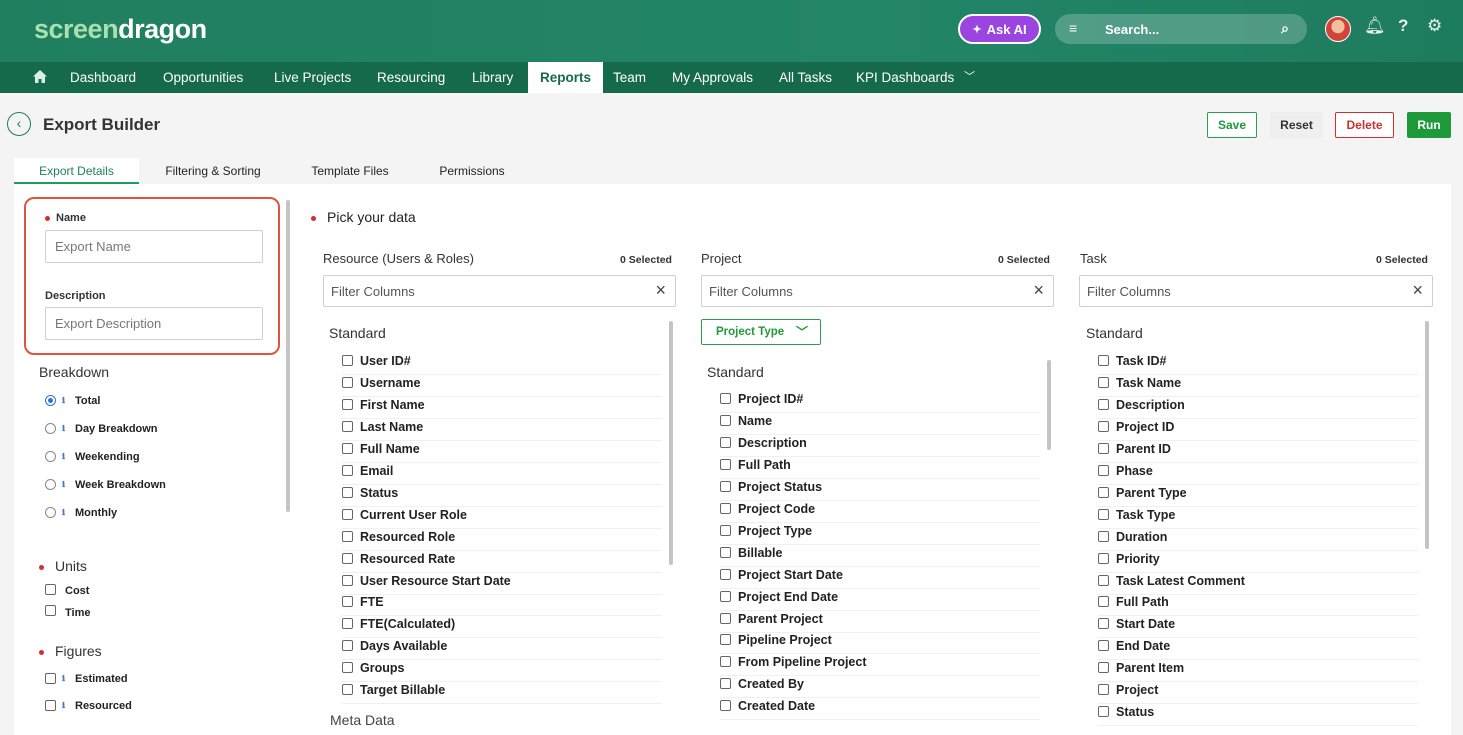 Image resolution: width=1463 pixels, height=735 pixels. Describe the element at coordinates (288, 356) in the screenshot. I see `left-panel-scrollbar` at that location.